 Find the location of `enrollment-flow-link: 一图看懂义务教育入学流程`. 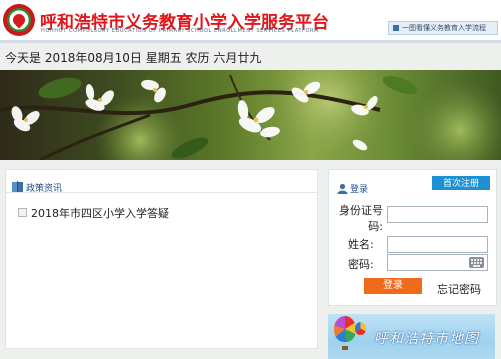

enrollment-flow-link: 一图看懂义务教育入学流程 is located at coordinates (443, 28).